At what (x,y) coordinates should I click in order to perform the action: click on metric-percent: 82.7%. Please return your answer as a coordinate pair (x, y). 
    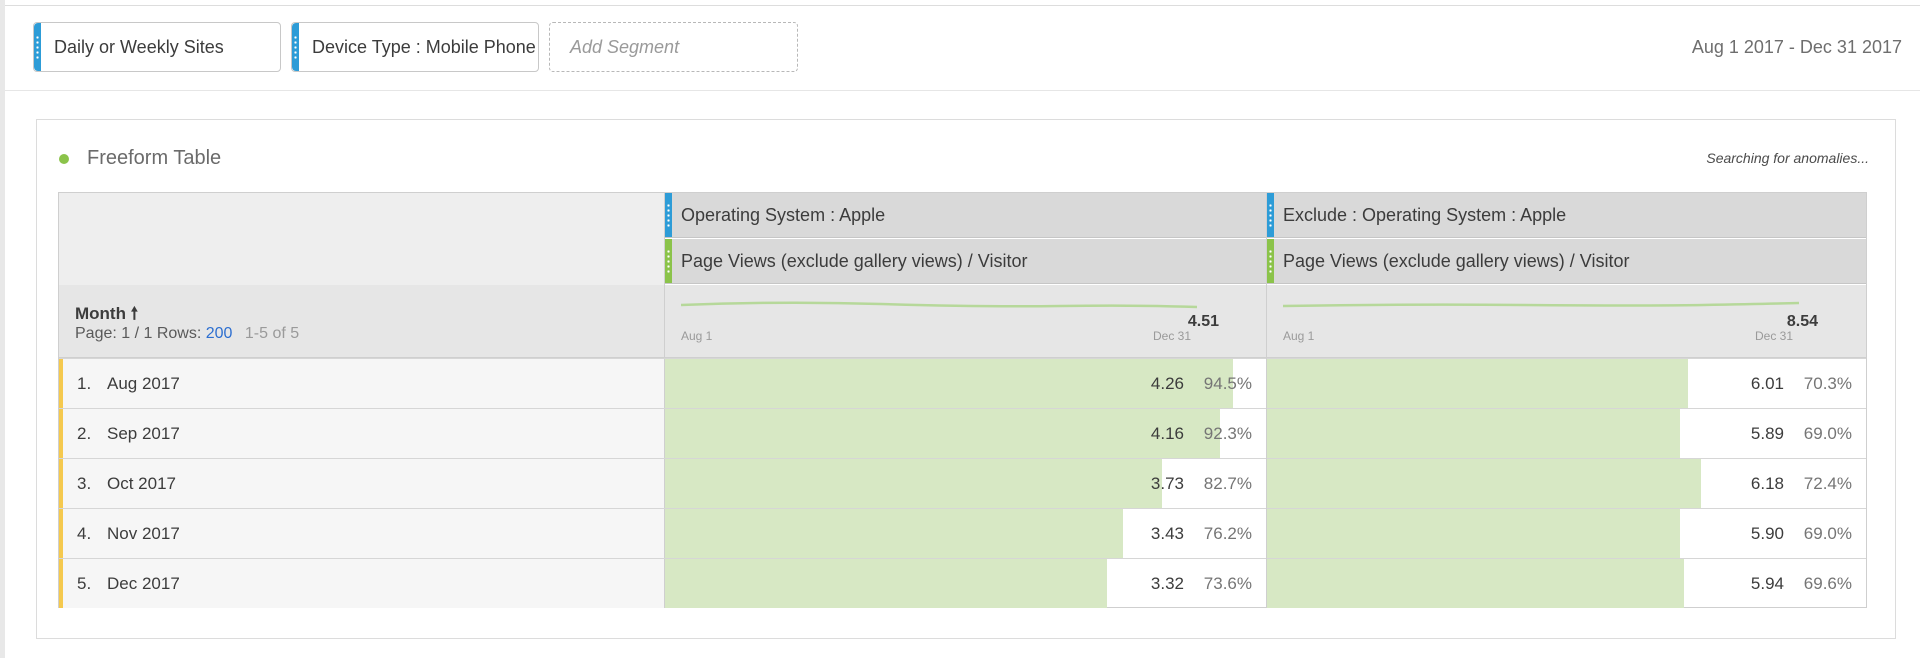
    Looking at the image, I should click on (1227, 483).